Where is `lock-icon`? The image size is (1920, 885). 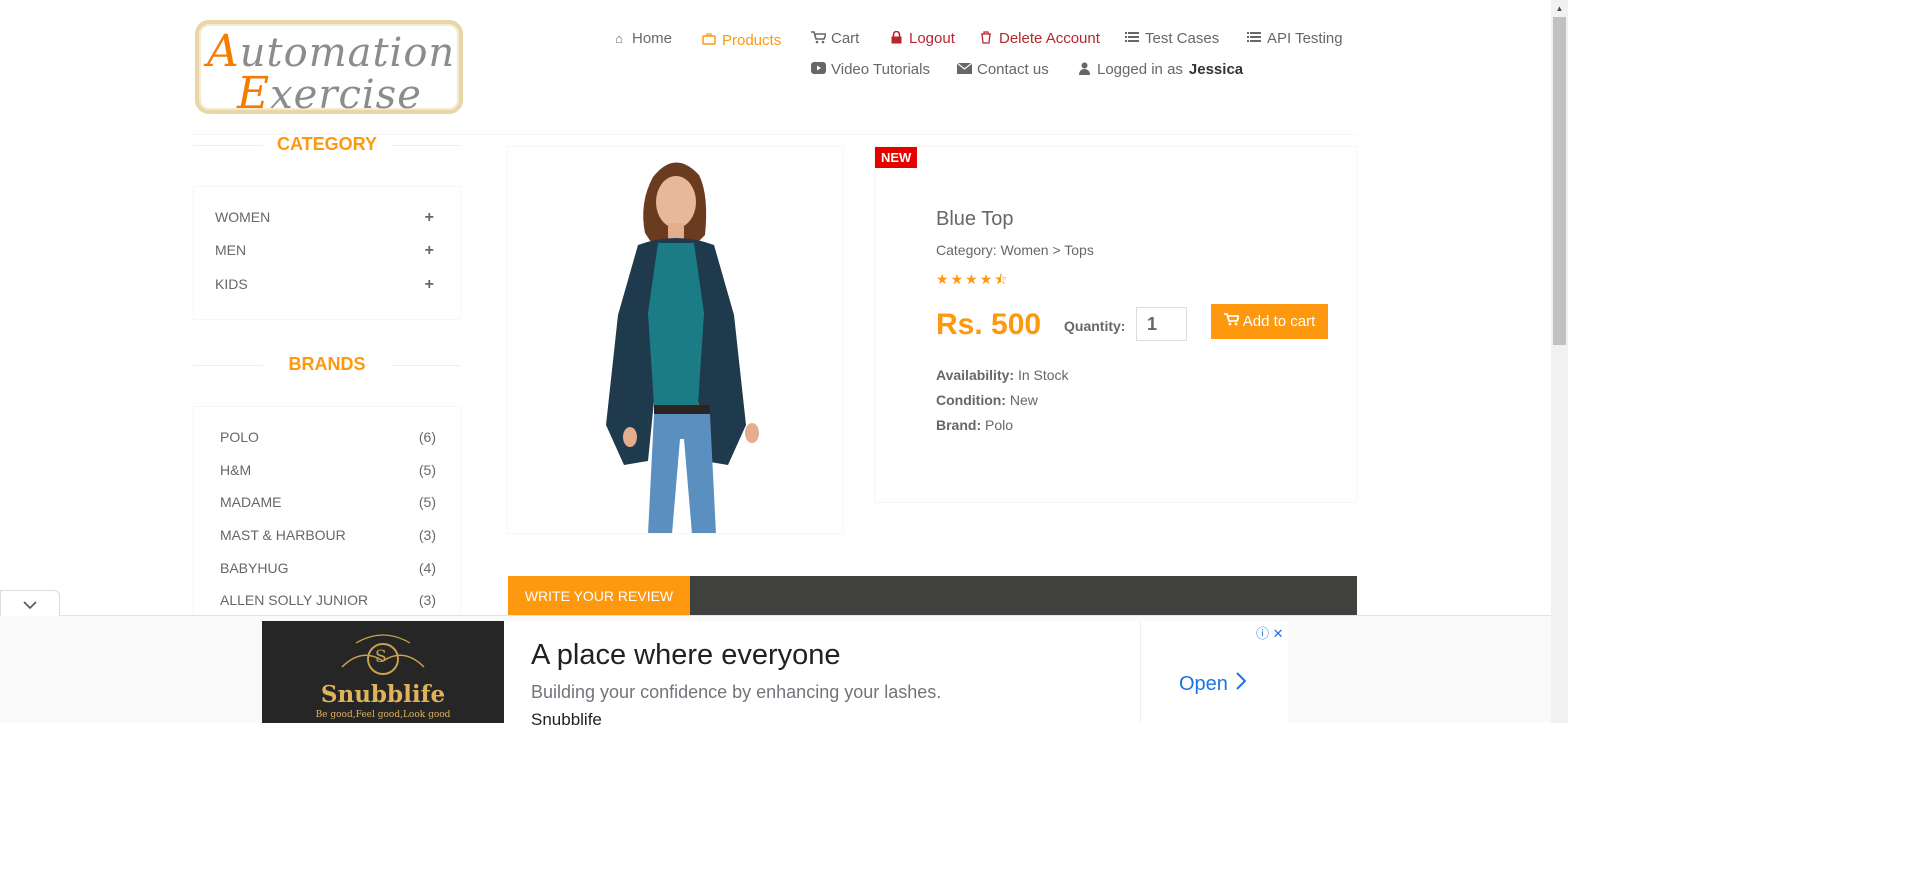 lock-icon is located at coordinates (896, 38).